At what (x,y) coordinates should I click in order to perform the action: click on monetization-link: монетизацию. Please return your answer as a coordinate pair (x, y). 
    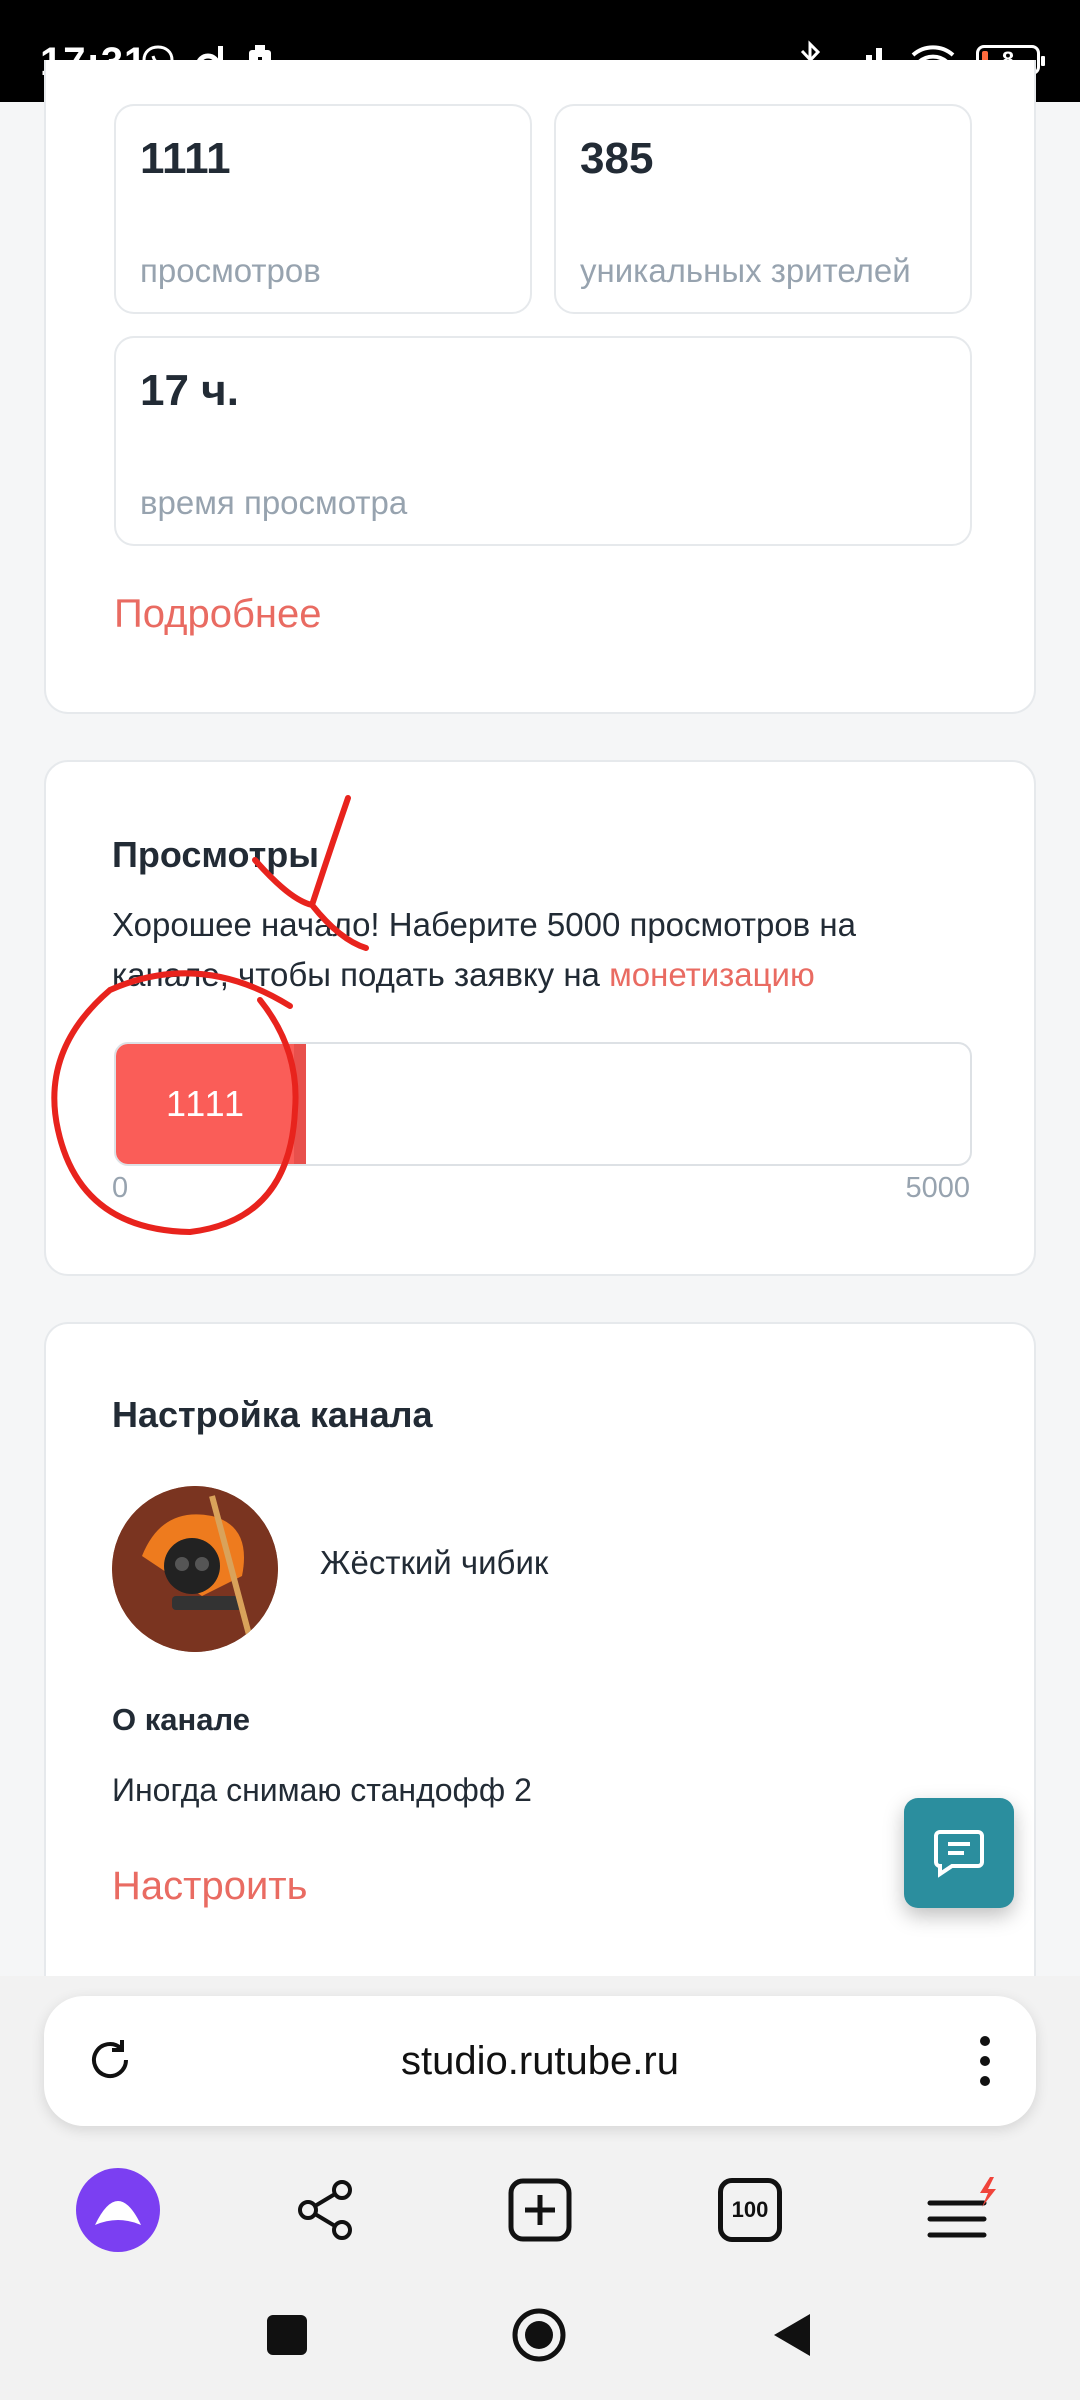
    Looking at the image, I should click on (712, 974).